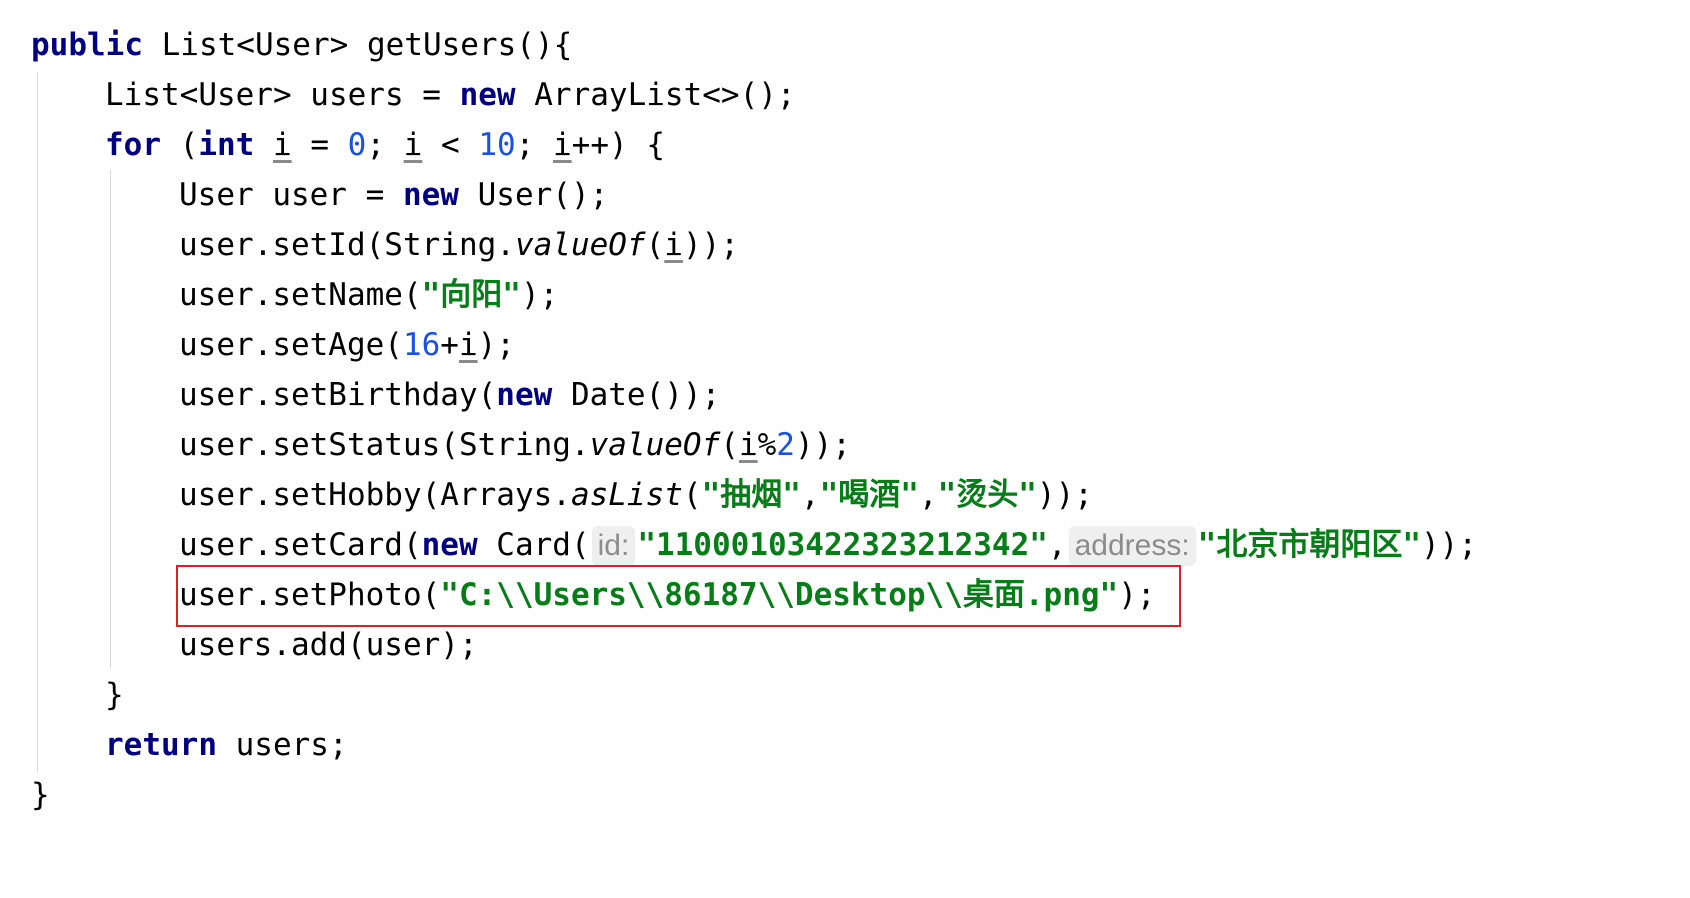  Describe the element at coordinates (368, 295) in the screenshot. I see `code-line-6: user.setName("向阳");` at that location.